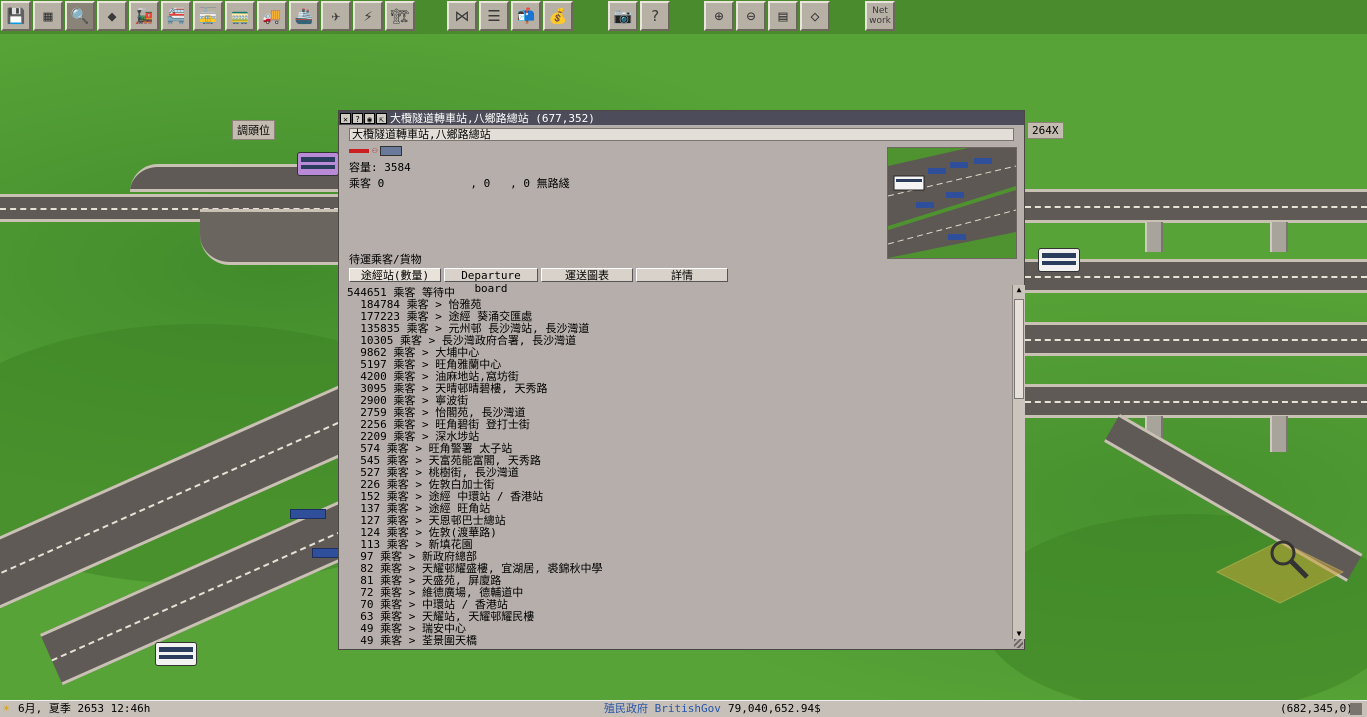  What do you see at coordinates (6, 708) in the screenshot?
I see `sun-icon: ☀` at bounding box center [6, 708].